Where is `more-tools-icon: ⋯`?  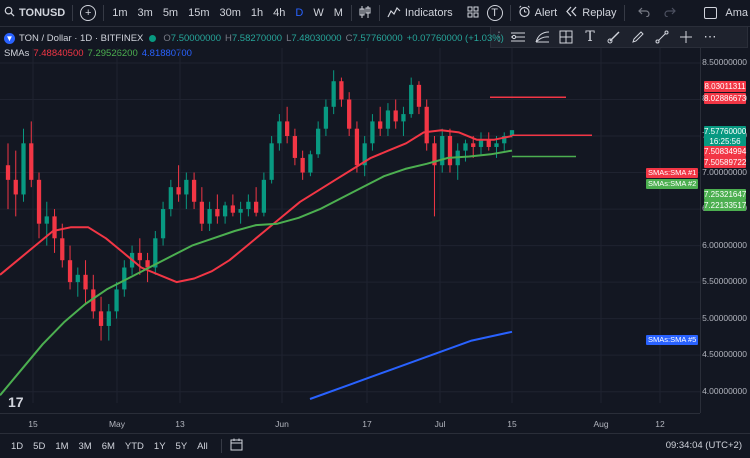
more-tools-icon: ⋯ is located at coordinates (710, 37).